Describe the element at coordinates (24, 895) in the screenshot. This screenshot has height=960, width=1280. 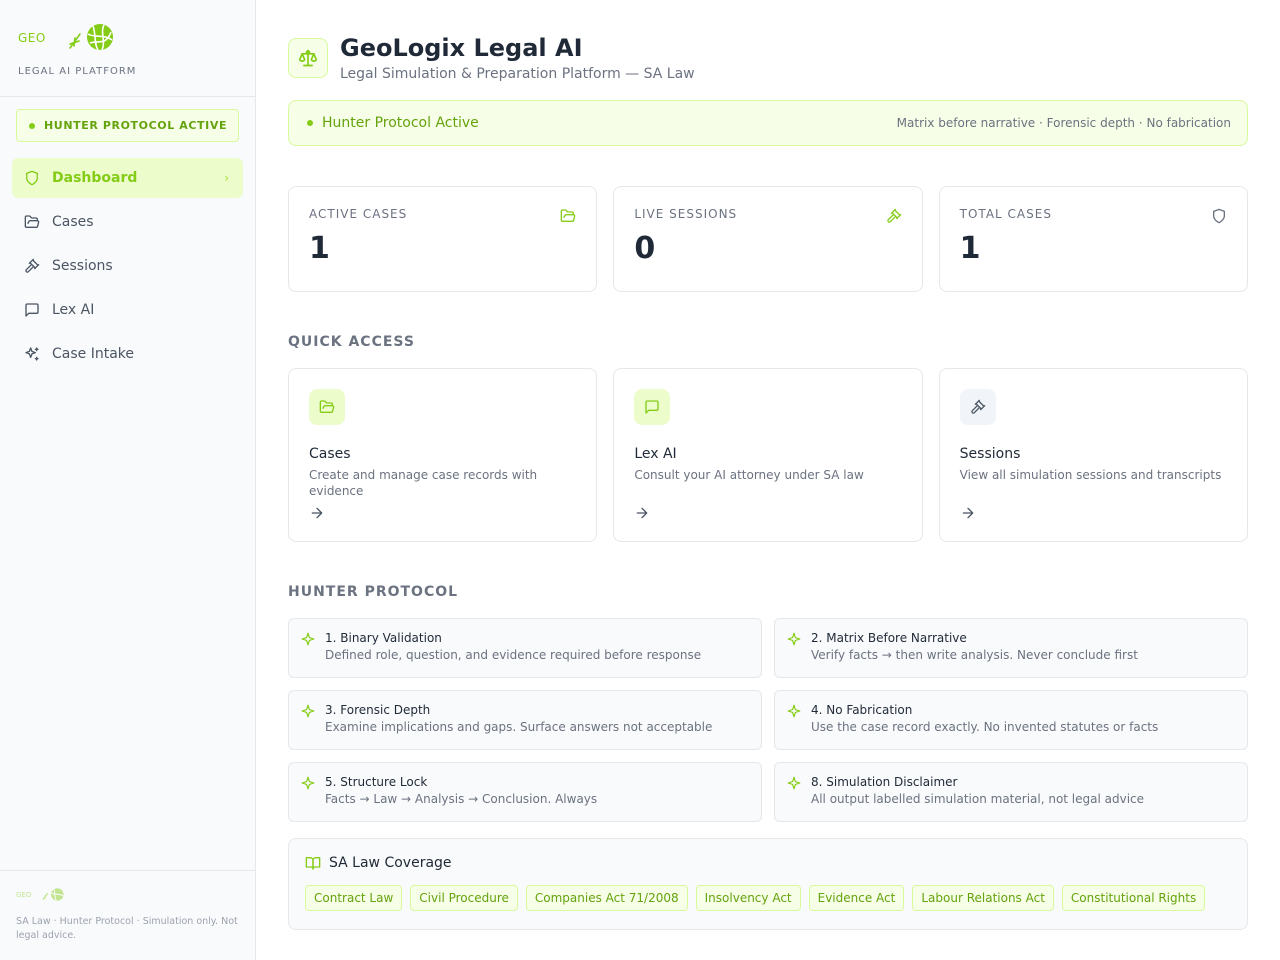
I see `footer-brand-short: GEO` at that location.